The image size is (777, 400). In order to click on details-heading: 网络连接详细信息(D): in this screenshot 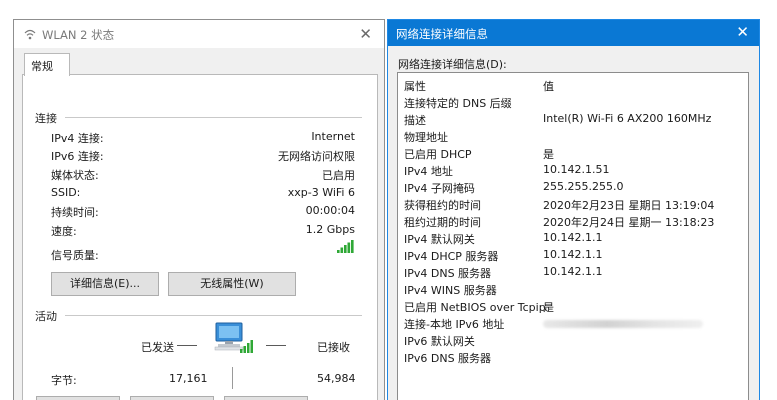, I will do `click(452, 64)`.